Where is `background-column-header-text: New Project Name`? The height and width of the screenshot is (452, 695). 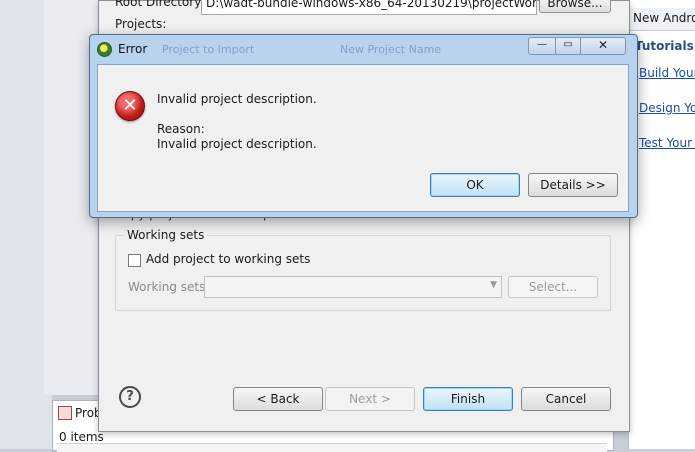 background-column-header-text: New Project Name is located at coordinates (391, 49).